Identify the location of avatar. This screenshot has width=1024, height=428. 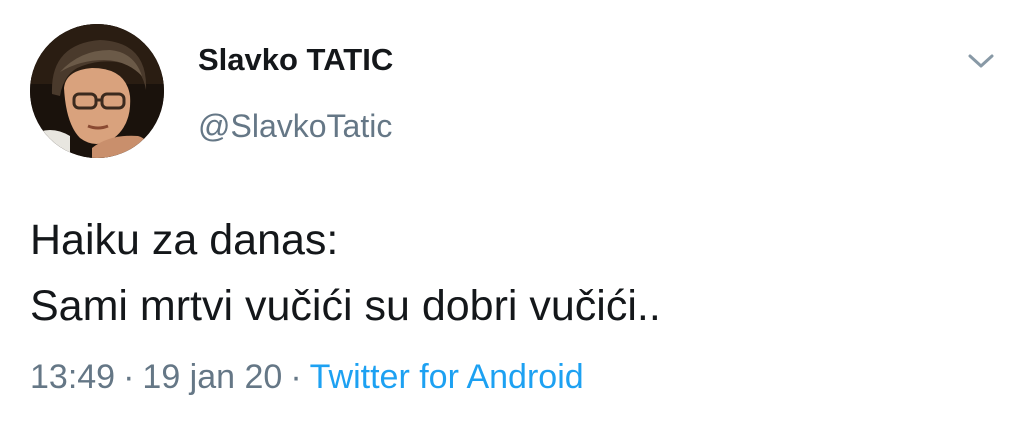
(97, 91).